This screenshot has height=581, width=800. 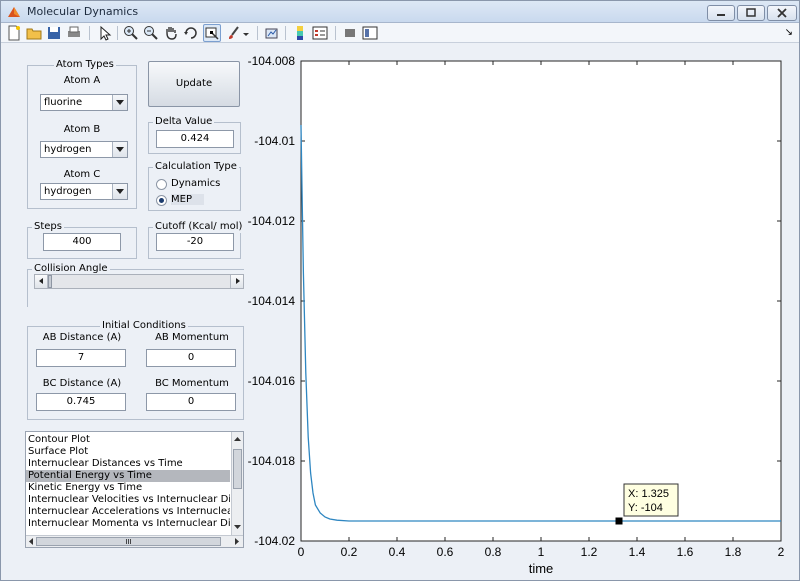 What do you see at coordinates (237, 469) in the screenshot?
I see `vertical-scroll-thumb` at bounding box center [237, 469].